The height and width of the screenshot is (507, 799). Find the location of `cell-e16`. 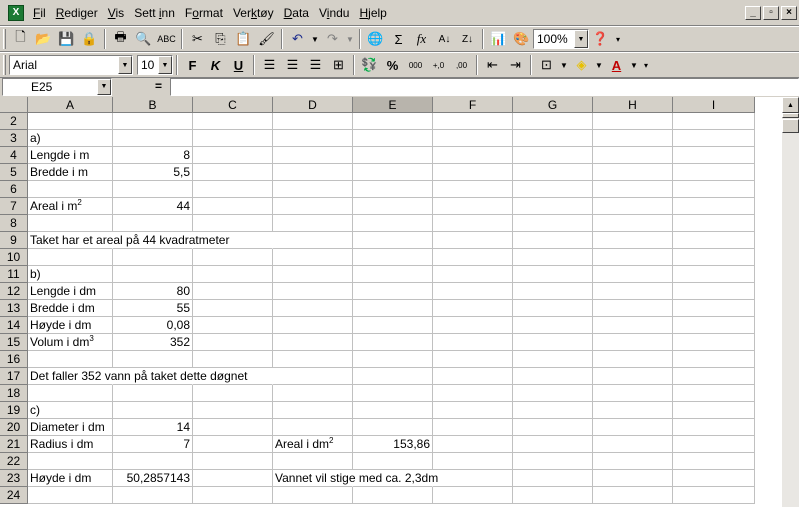

cell-e16 is located at coordinates (393, 359).